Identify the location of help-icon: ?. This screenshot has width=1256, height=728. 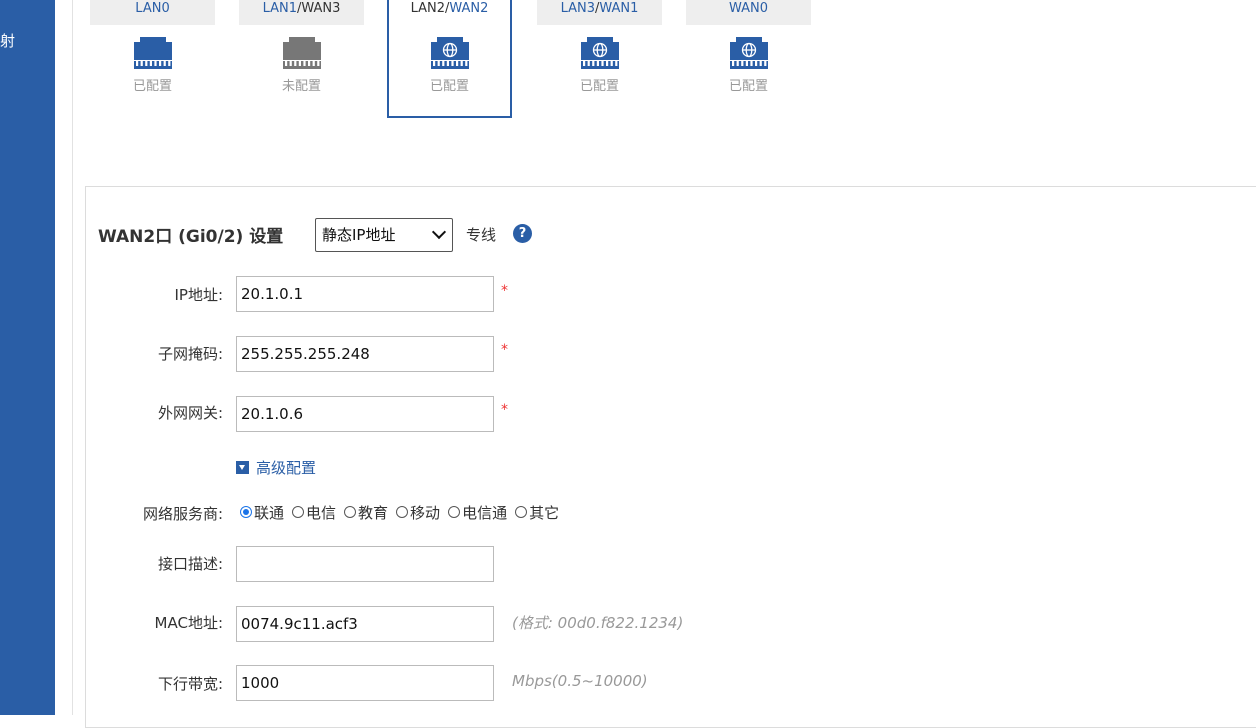
(522, 233).